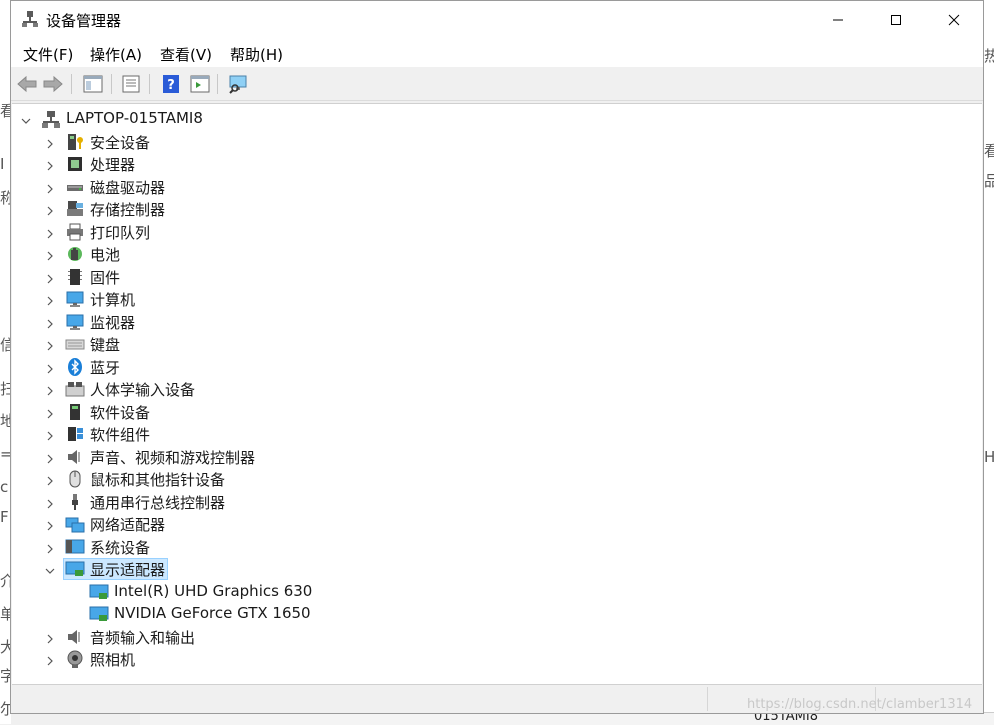 This screenshot has height=725, width=994. What do you see at coordinates (131, 84) in the screenshot?
I see `properties-button` at bounding box center [131, 84].